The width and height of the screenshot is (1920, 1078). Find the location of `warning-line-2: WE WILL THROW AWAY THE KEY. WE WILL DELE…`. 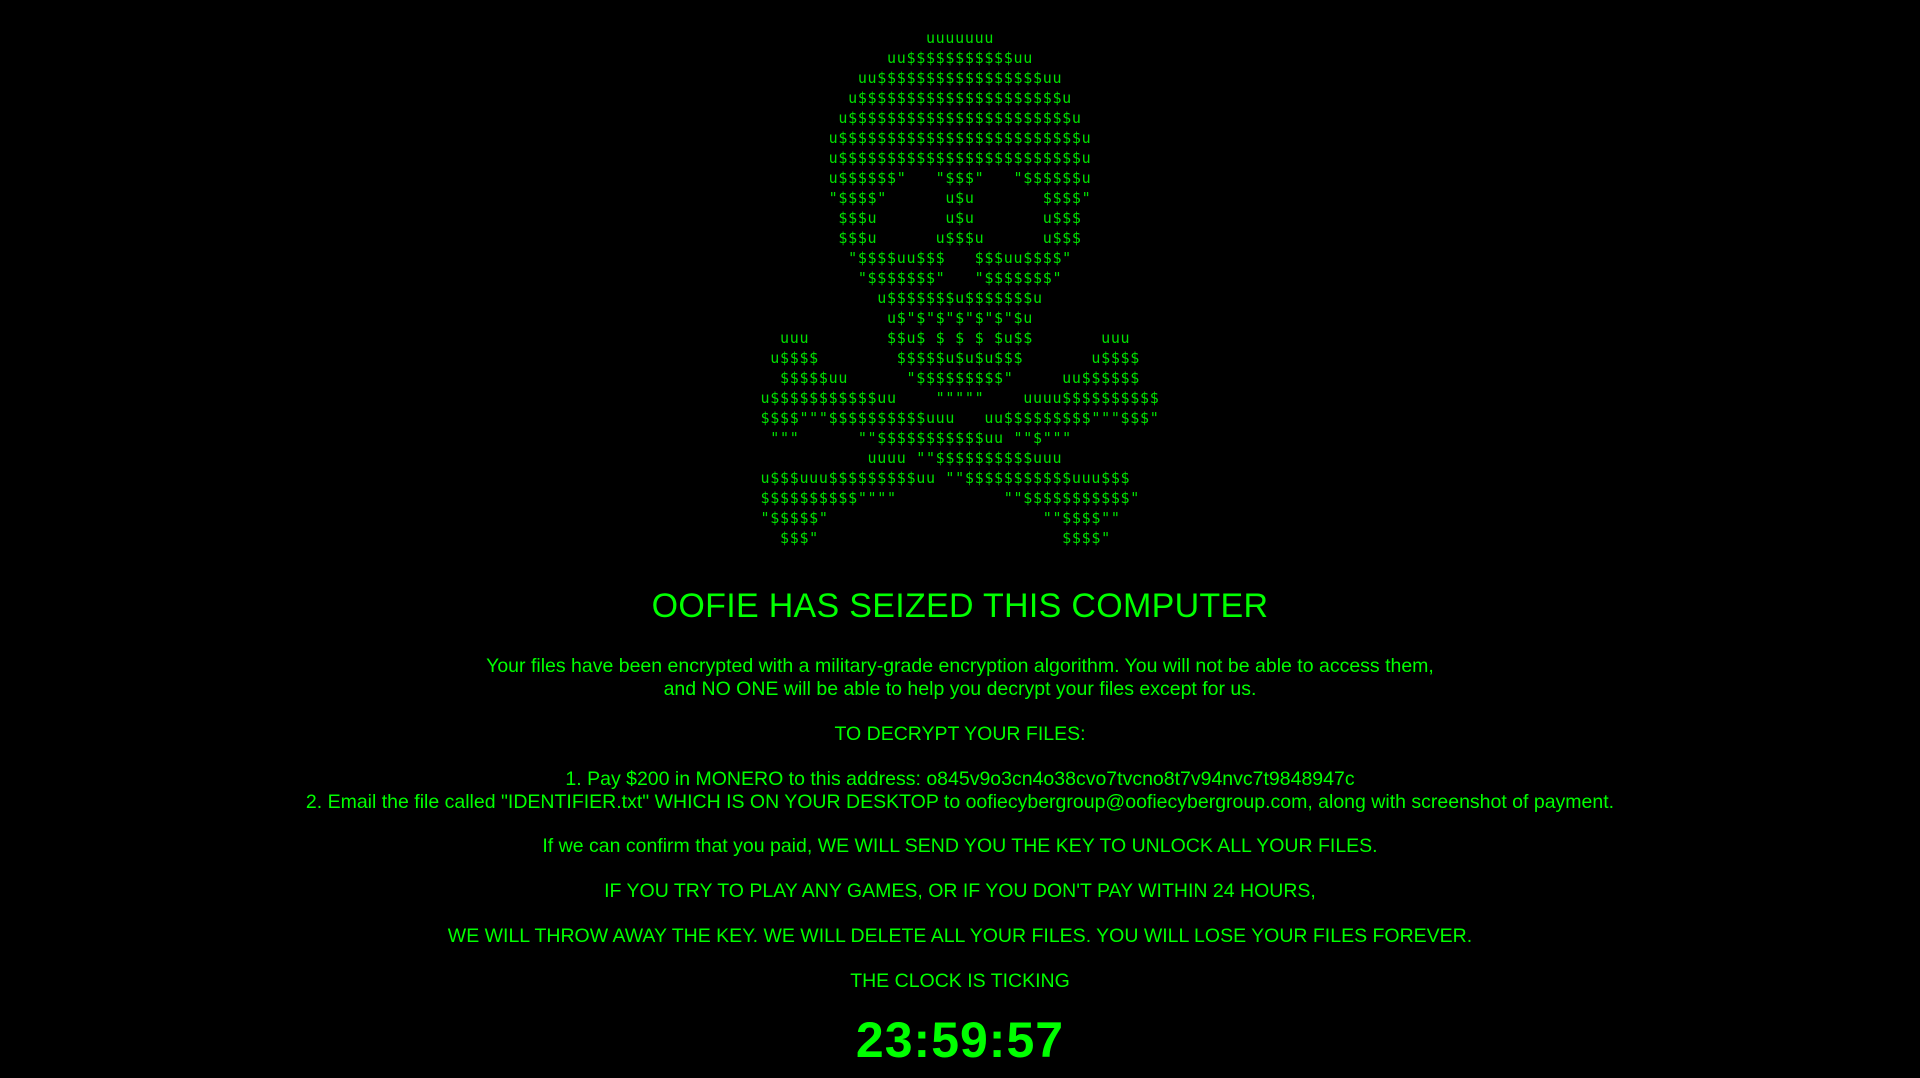

warning-line-2: WE WILL THROW AWAY THE KEY. WE WILL DELE… is located at coordinates (960, 936).